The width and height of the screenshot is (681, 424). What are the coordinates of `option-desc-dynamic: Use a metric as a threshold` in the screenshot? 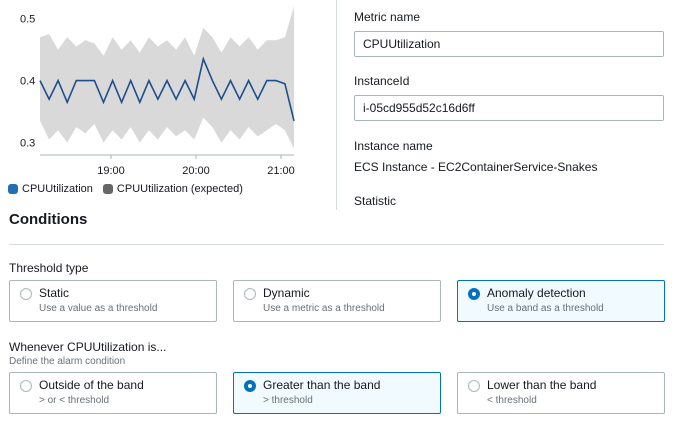 It's located at (324, 308).